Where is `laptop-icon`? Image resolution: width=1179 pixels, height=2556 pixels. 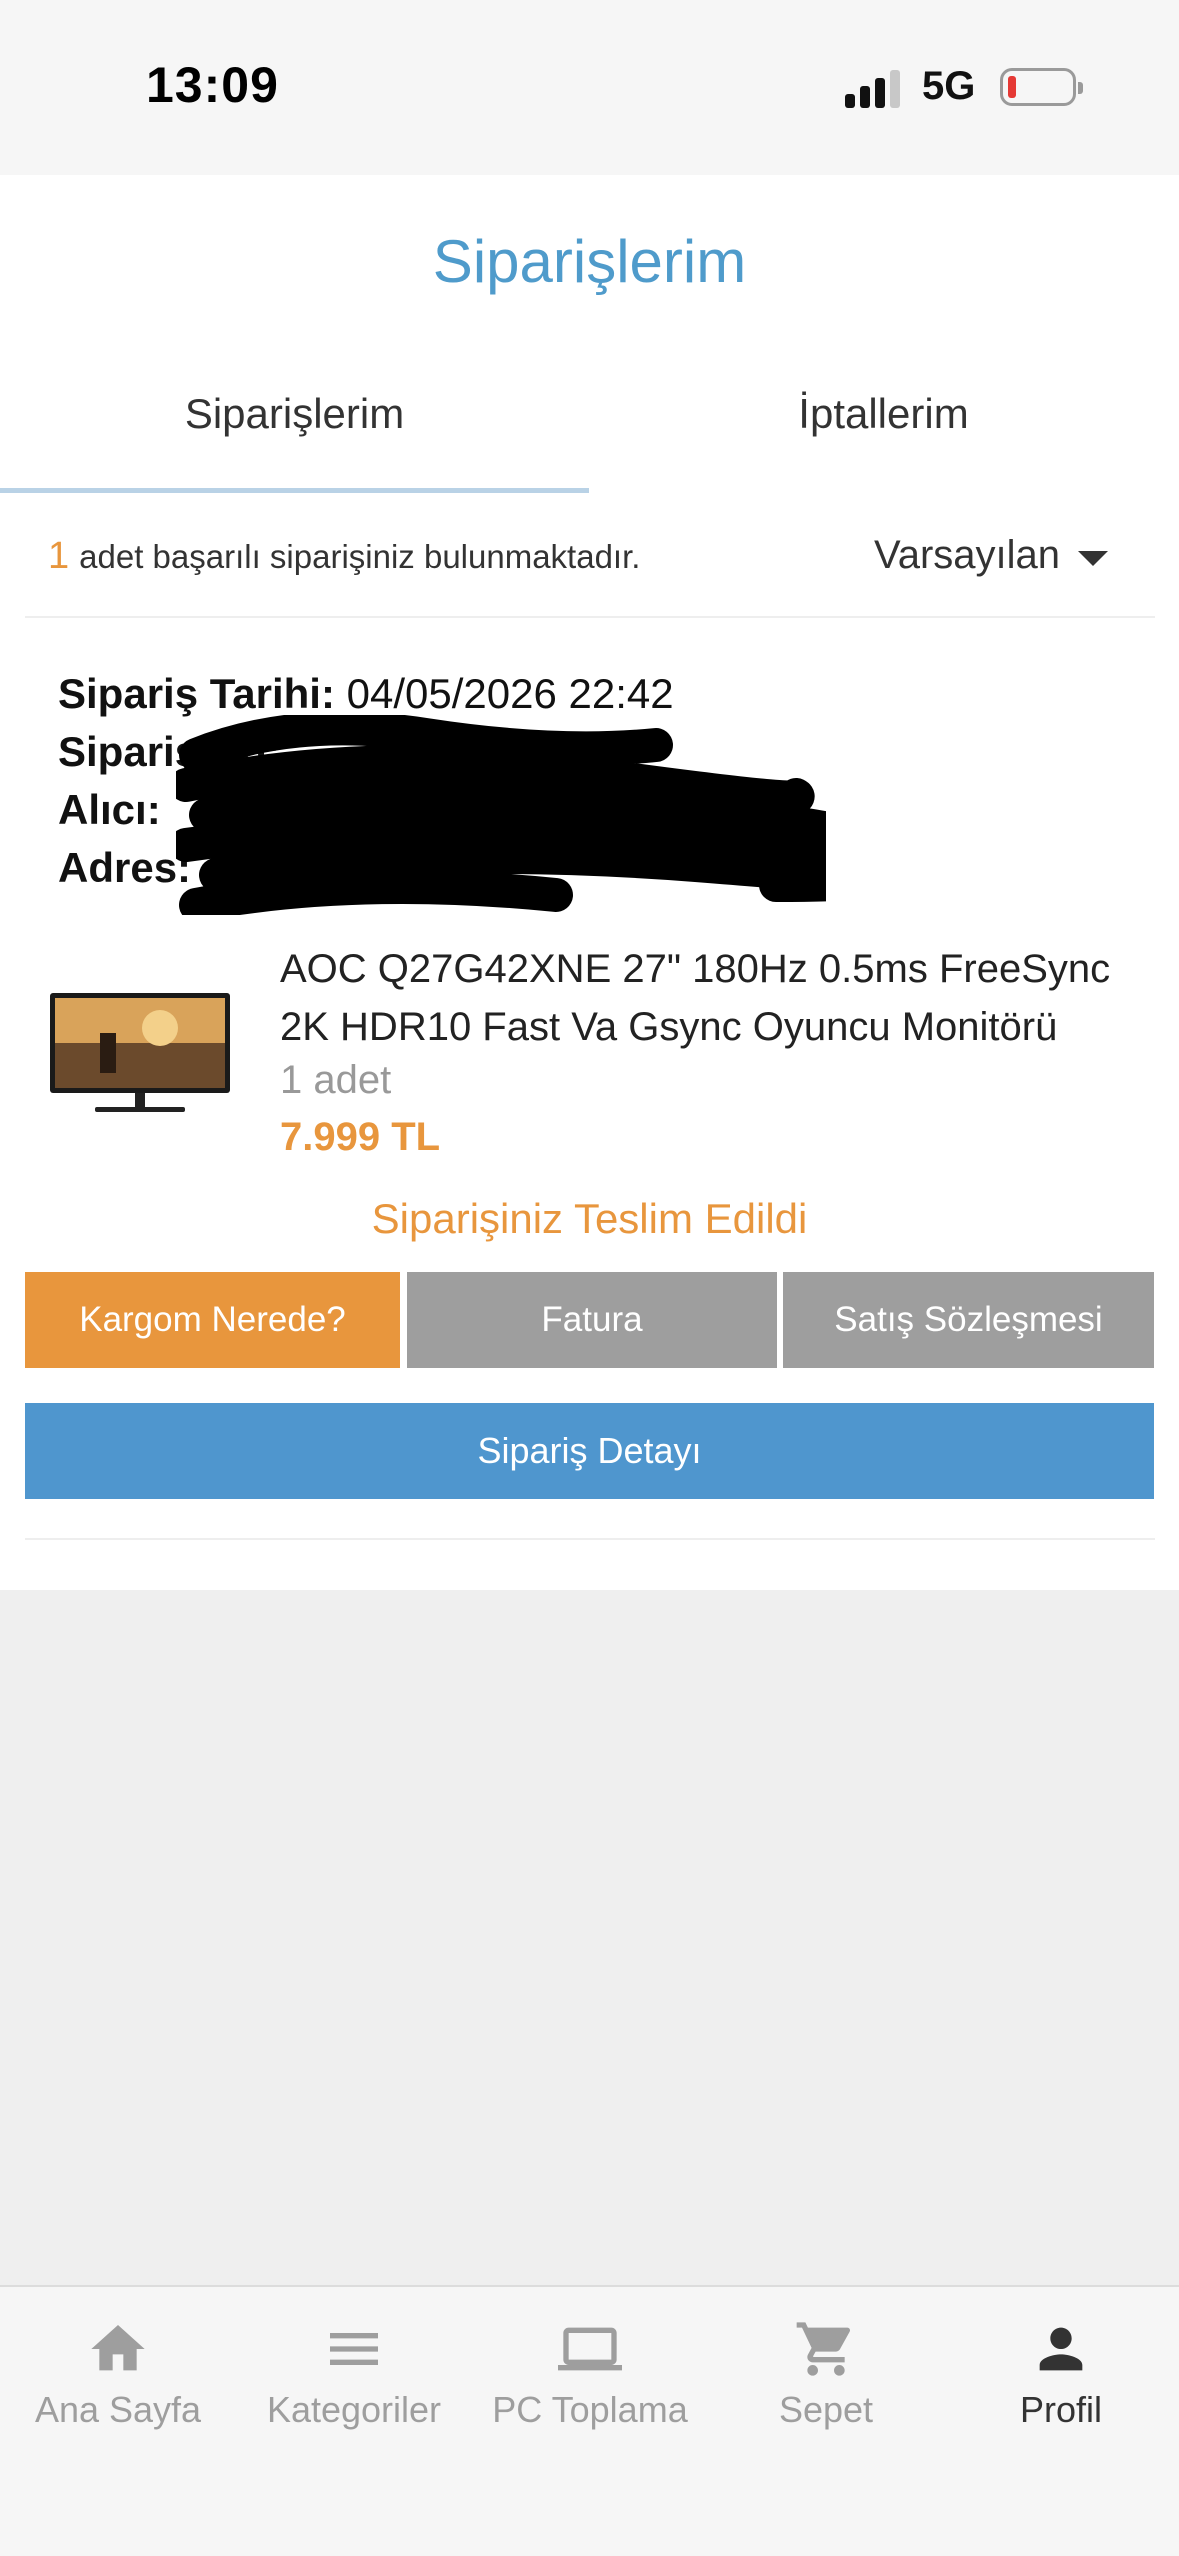 laptop-icon is located at coordinates (590, 2349).